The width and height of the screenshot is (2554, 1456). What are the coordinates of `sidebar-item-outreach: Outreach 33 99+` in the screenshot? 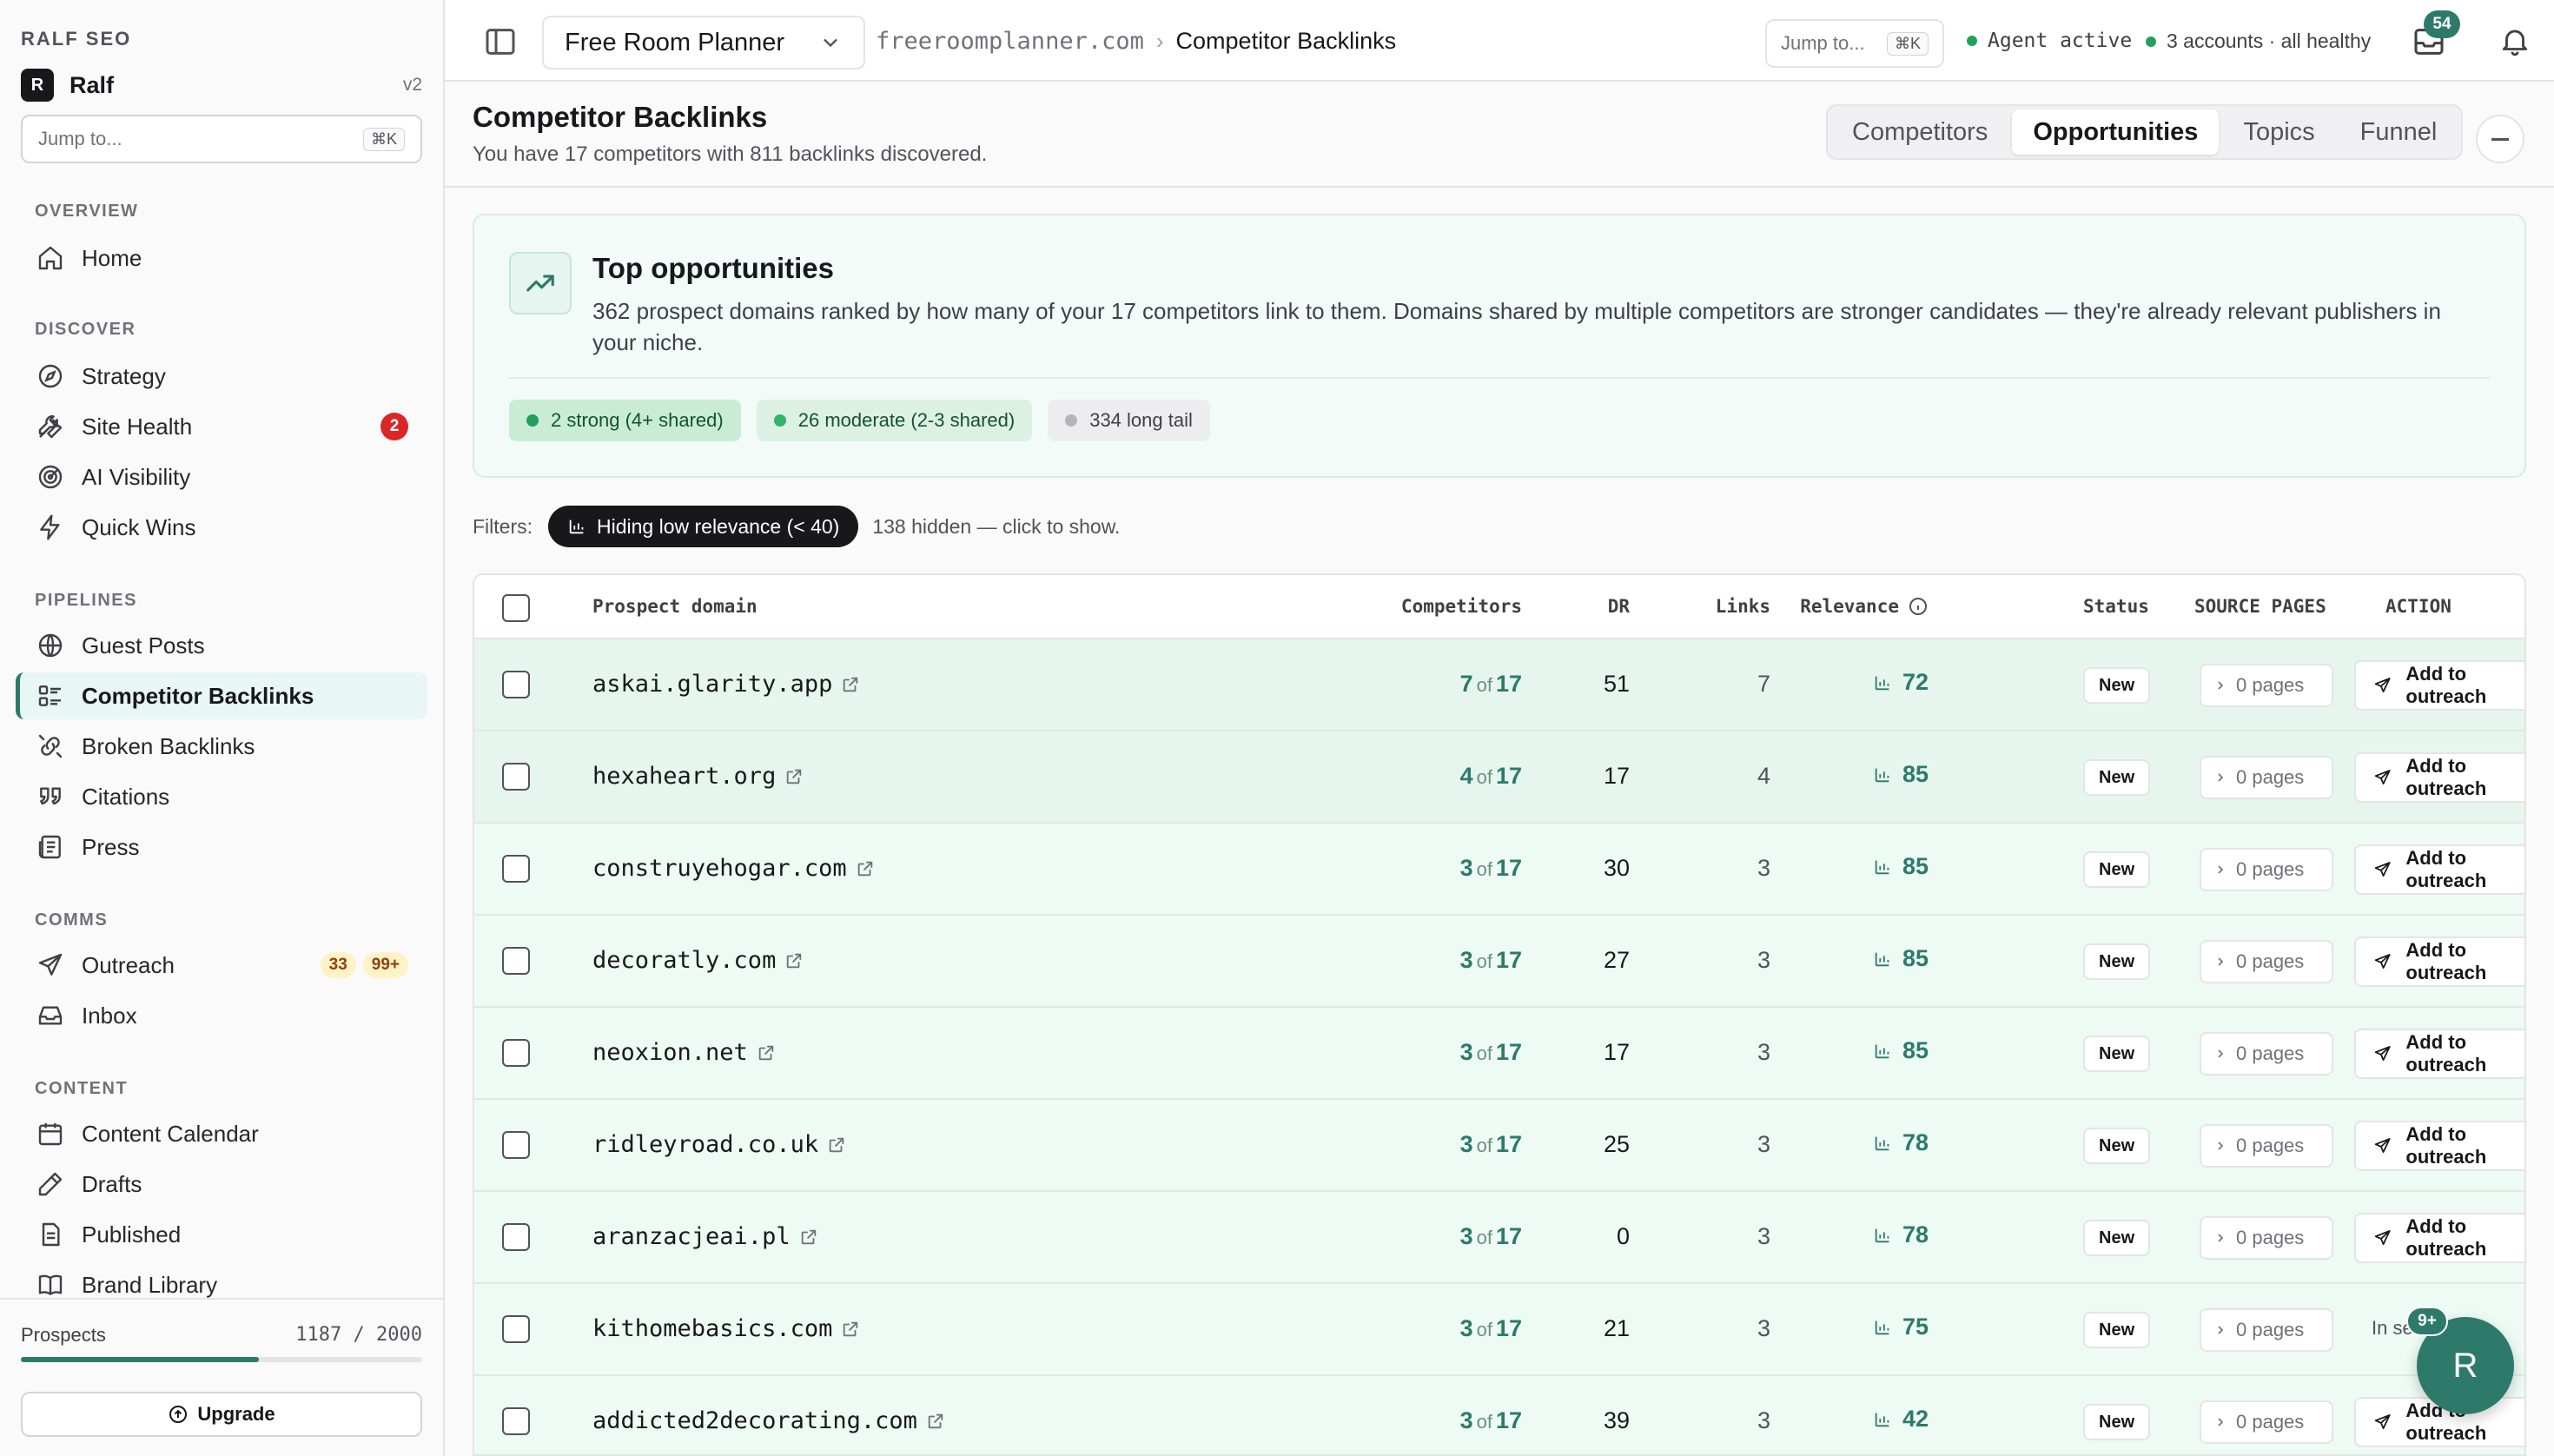 It's located at (222, 965).